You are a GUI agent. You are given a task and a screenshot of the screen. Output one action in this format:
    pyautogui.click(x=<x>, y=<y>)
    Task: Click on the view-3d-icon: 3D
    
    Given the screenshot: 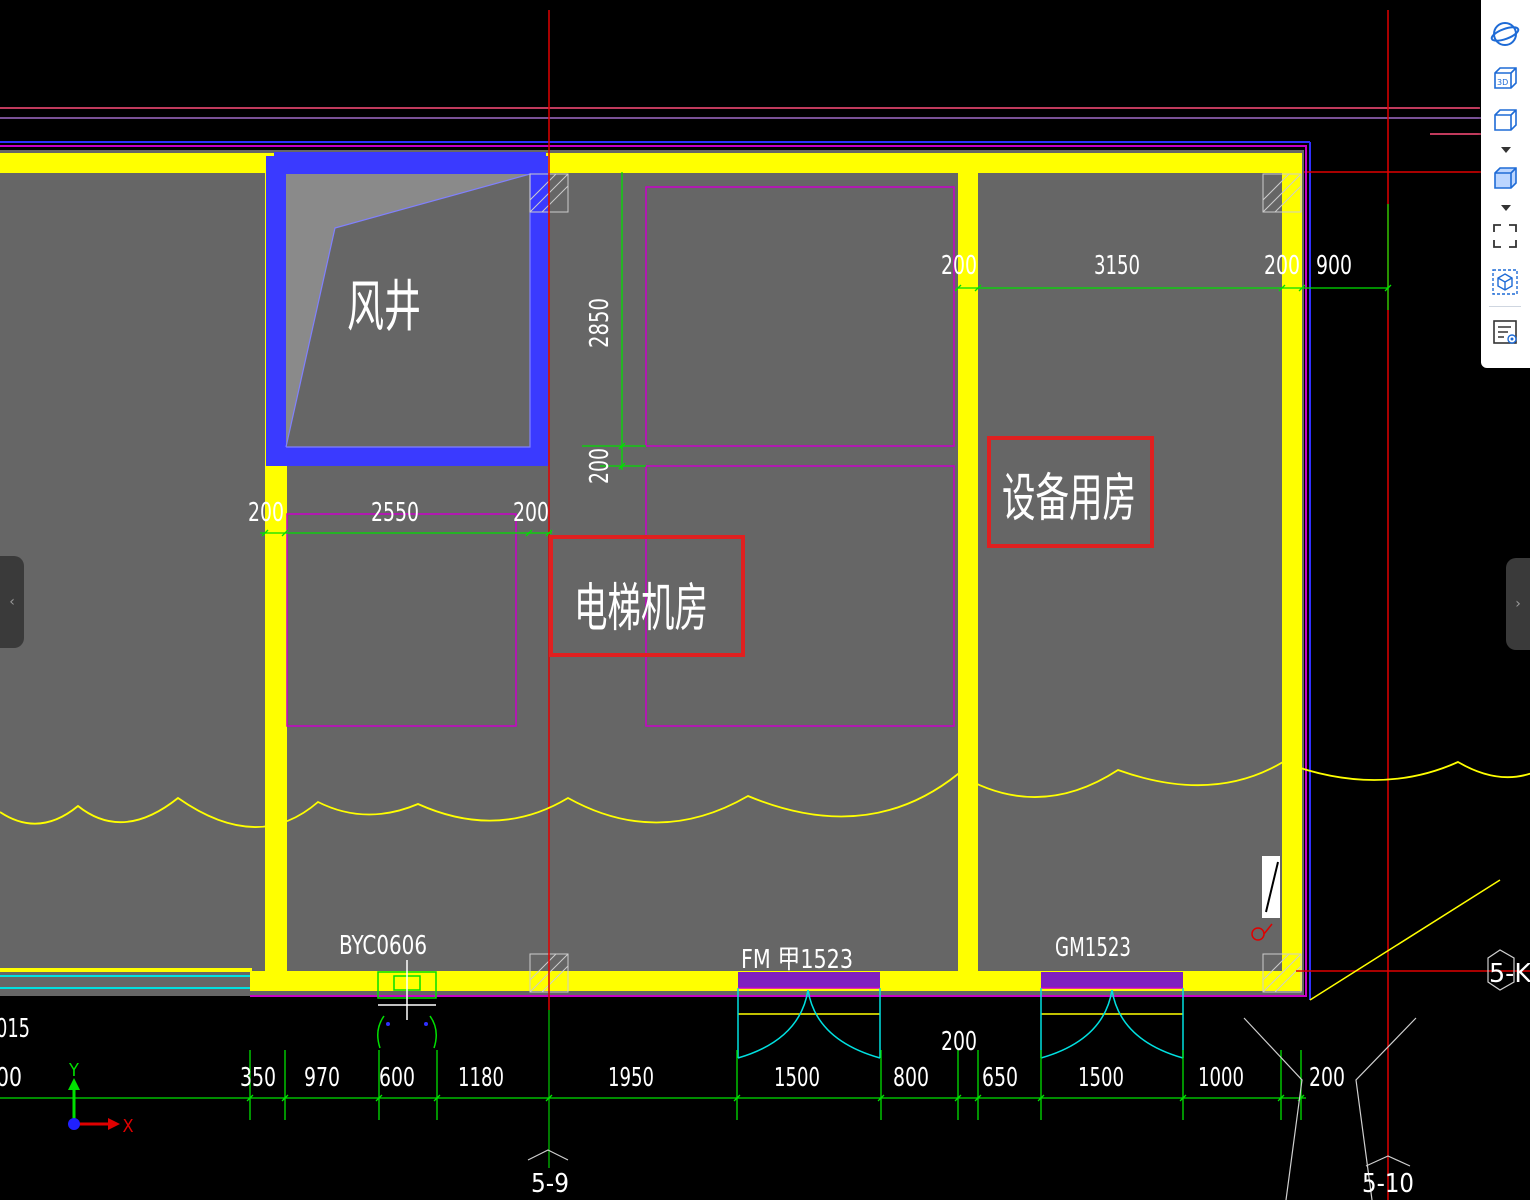 What is the action you would take?
    pyautogui.click(x=1505, y=78)
    